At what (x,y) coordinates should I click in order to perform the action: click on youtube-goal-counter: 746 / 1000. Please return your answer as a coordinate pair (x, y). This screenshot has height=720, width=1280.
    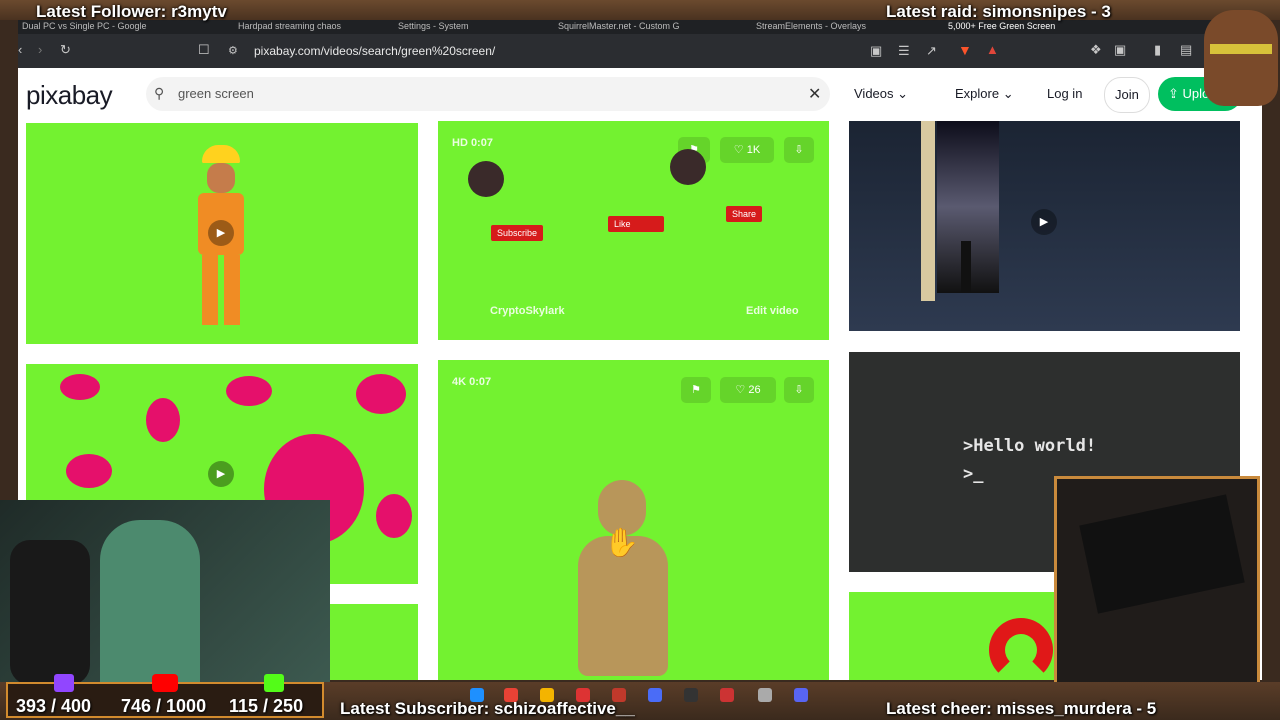
    Looking at the image, I should click on (164, 706).